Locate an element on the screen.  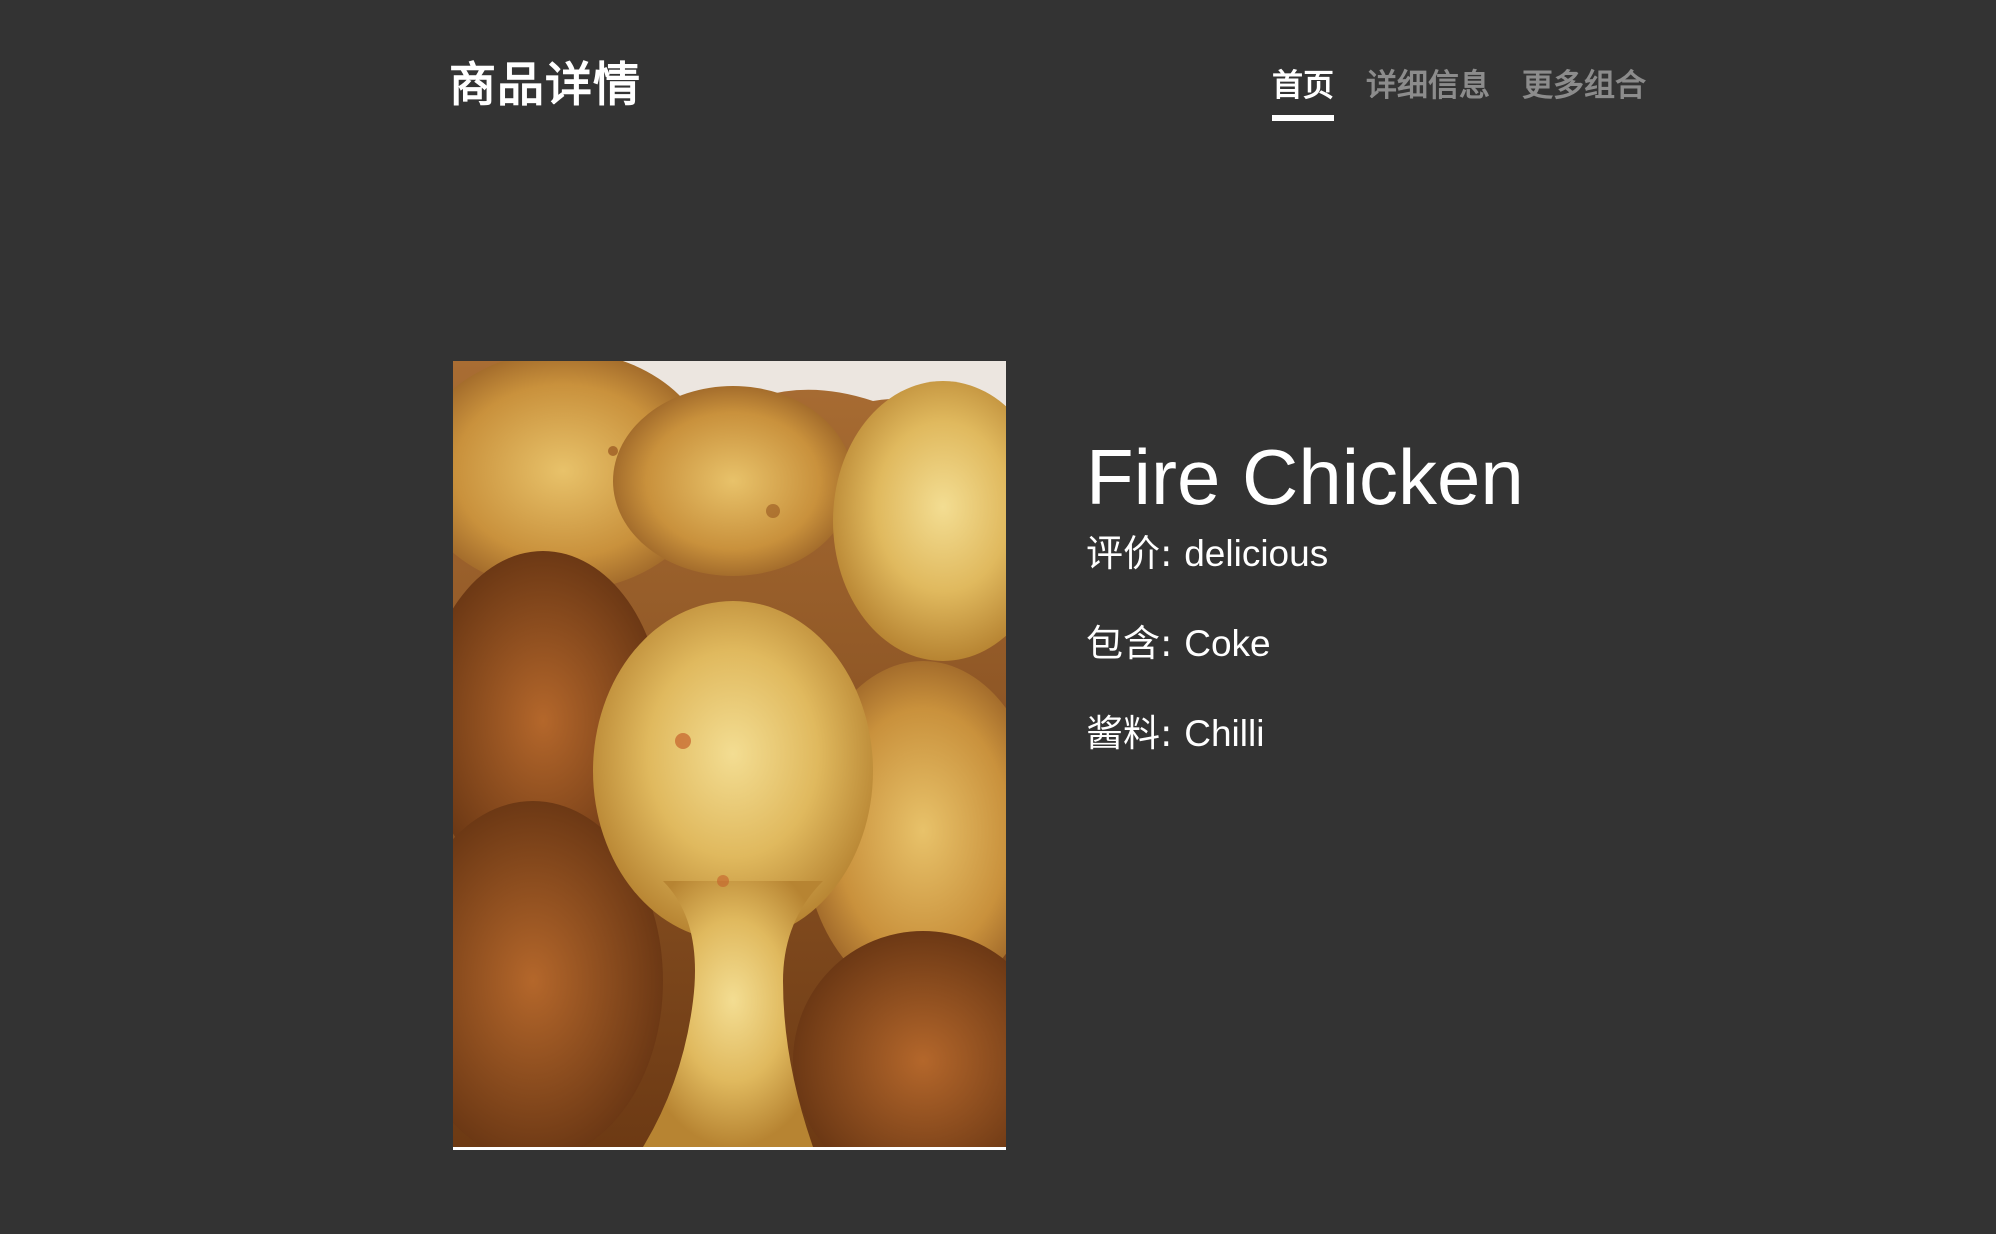
product-name: Fire Chicken is located at coordinates (1305, 477).